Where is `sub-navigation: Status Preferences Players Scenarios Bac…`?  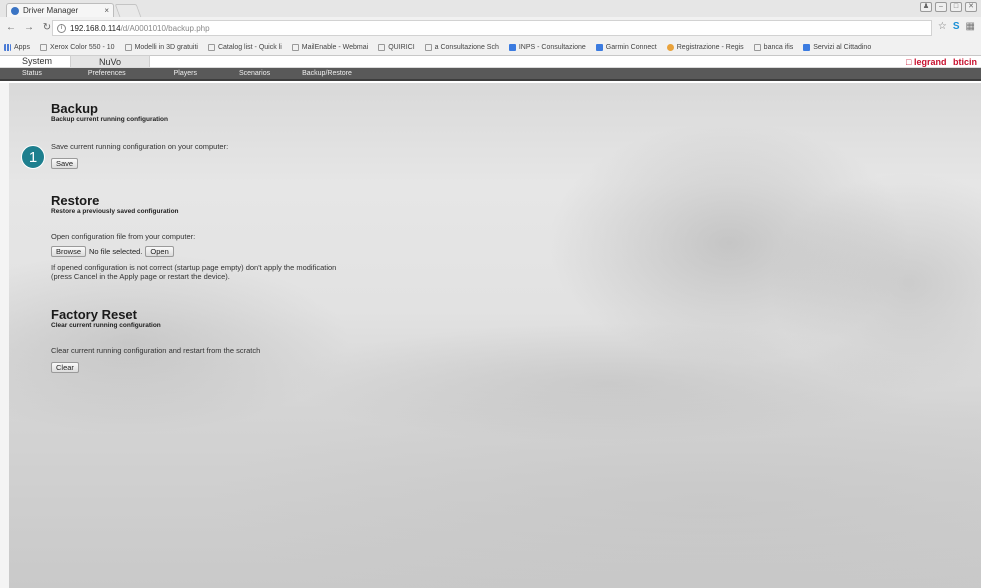
sub-navigation: Status Preferences Players Scenarios Bac… is located at coordinates (490, 74).